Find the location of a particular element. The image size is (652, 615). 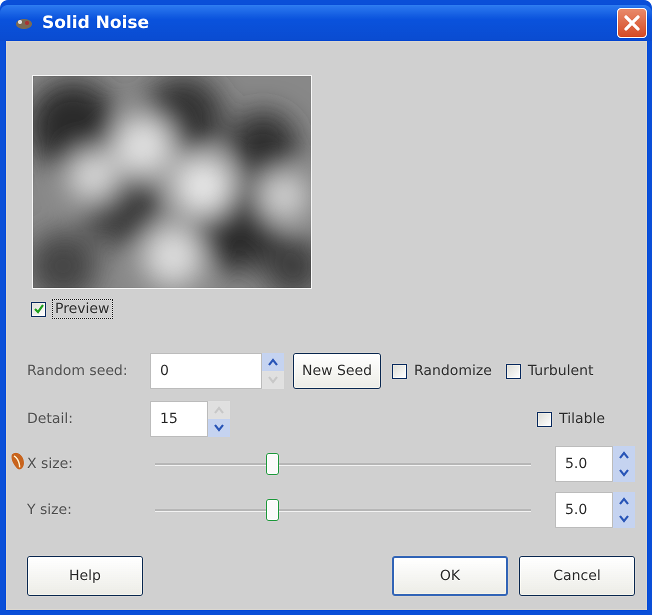

number-field: 15 is located at coordinates (179, 419).